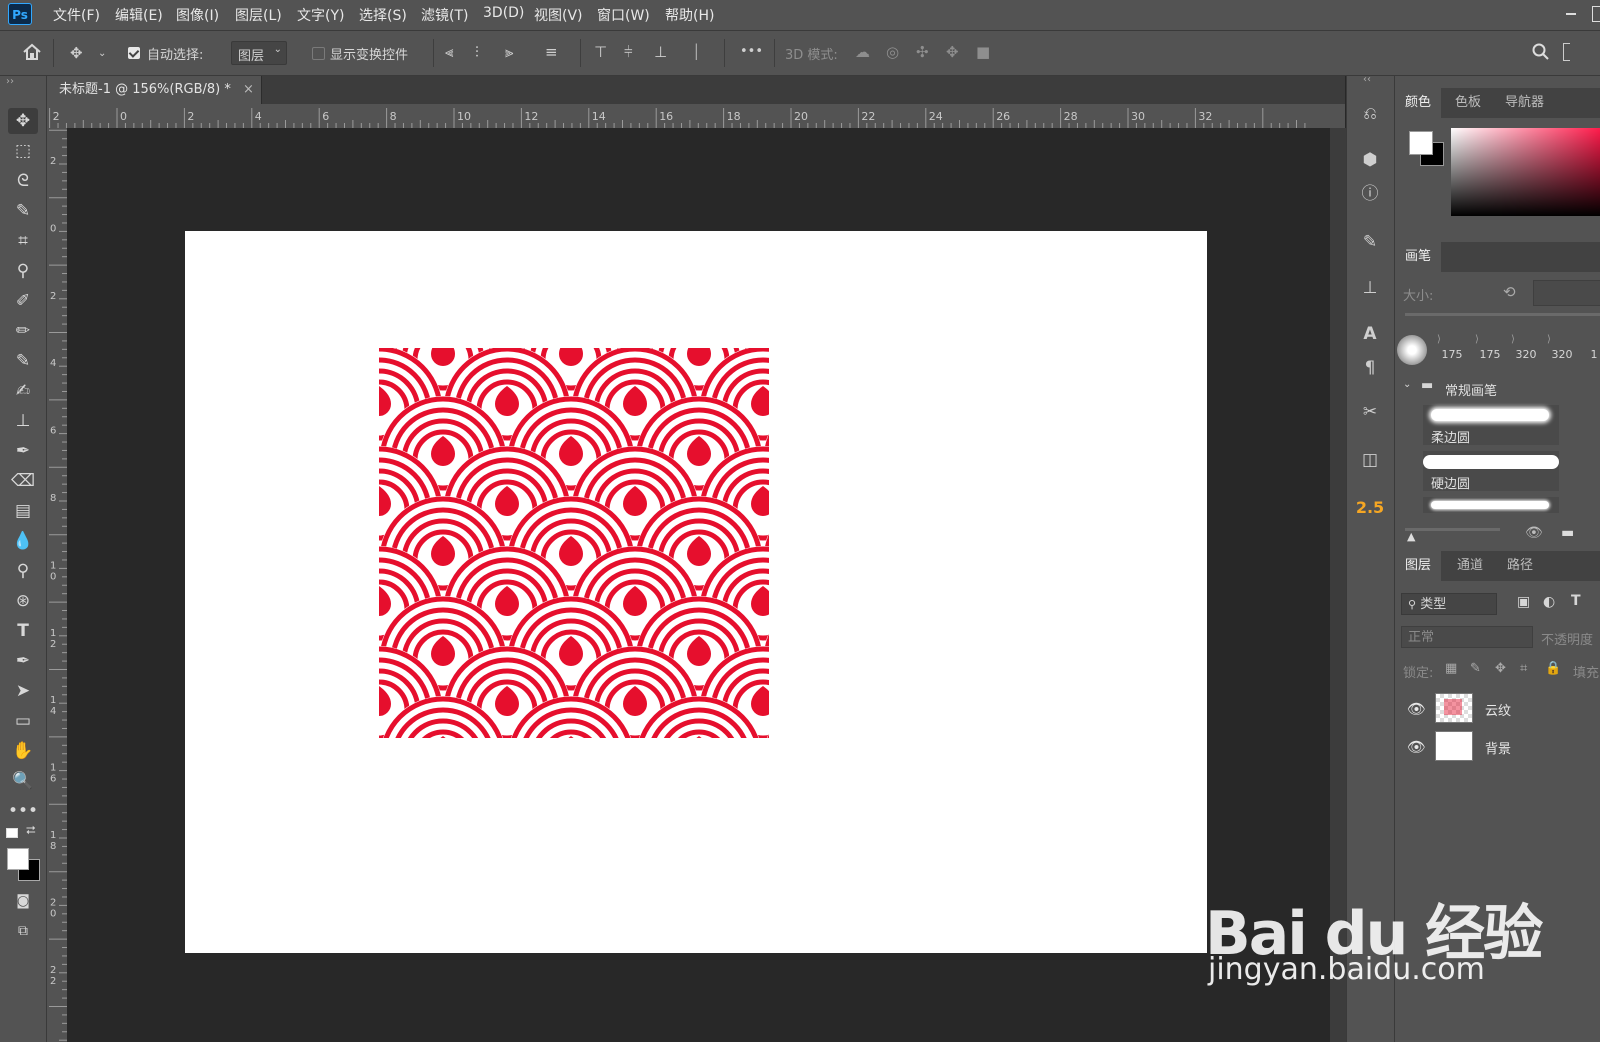  Describe the element at coordinates (1525, 172) in the screenshot. I see `color-picker-field` at that location.